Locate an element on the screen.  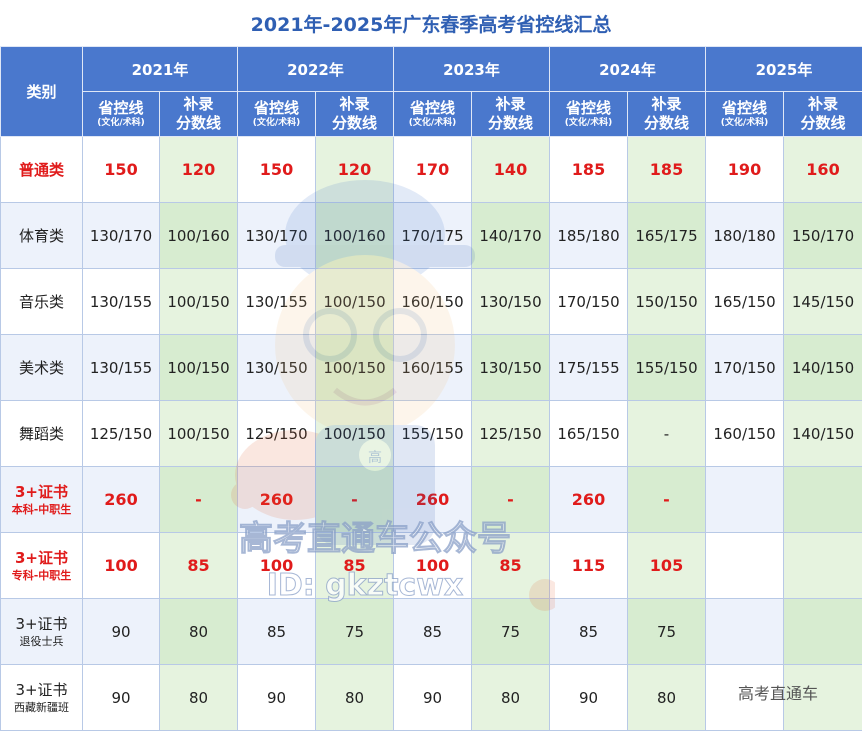
provincial-score-cell: 180/180 is located at coordinates (744, 235).